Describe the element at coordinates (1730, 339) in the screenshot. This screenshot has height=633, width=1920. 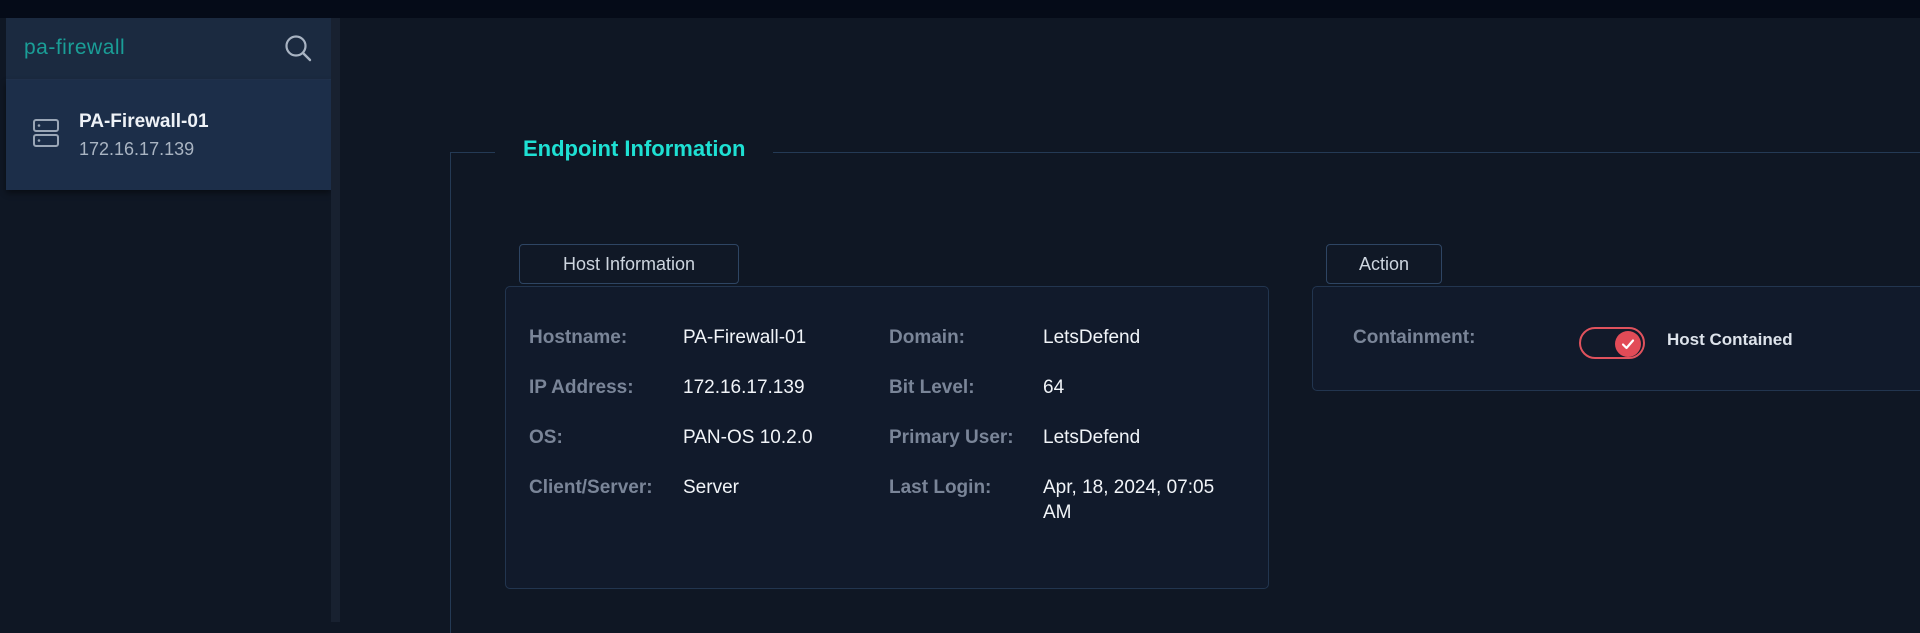
I see `containment-status: Host Contained` at that location.